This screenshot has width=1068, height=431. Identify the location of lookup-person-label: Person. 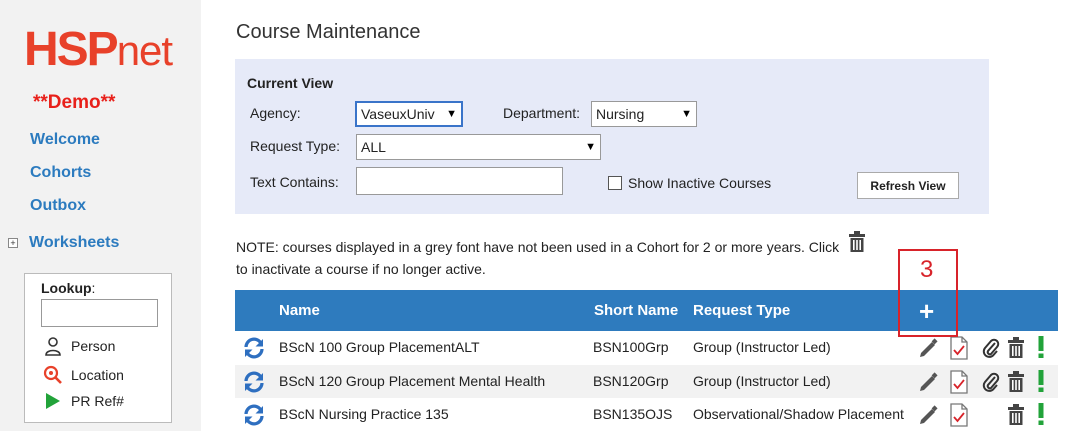
(93, 346).